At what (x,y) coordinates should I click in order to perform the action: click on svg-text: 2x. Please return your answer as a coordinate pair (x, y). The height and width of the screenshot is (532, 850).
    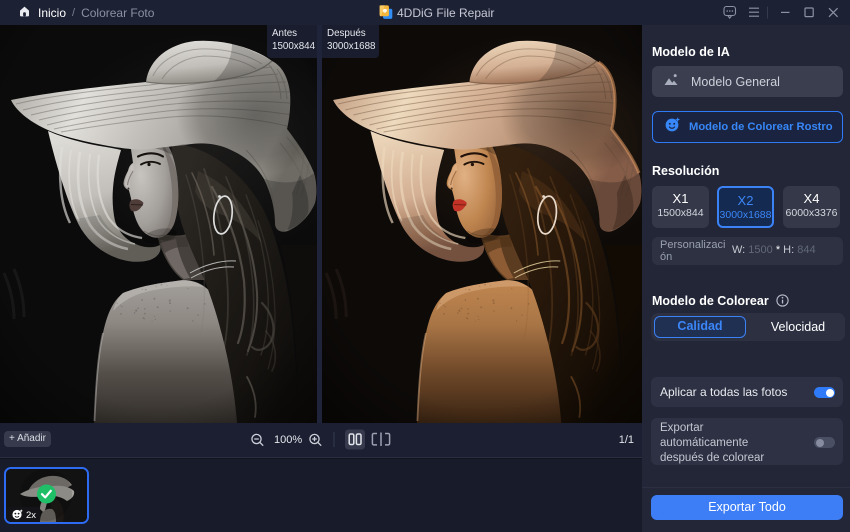
    Looking at the image, I should click on (31, 515).